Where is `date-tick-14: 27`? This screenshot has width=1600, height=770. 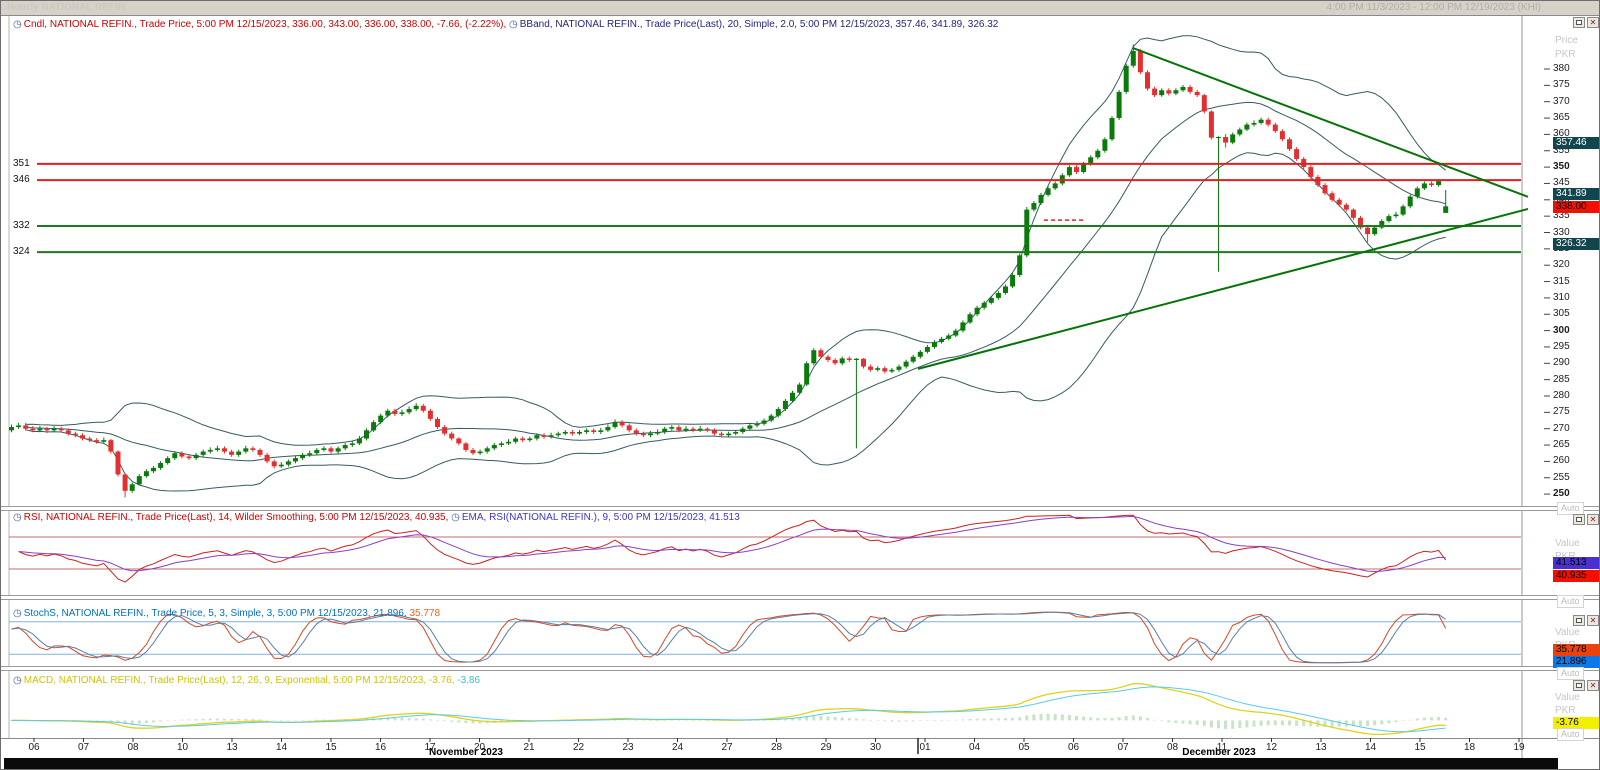 date-tick-14: 27 is located at coordinates (727, 747).